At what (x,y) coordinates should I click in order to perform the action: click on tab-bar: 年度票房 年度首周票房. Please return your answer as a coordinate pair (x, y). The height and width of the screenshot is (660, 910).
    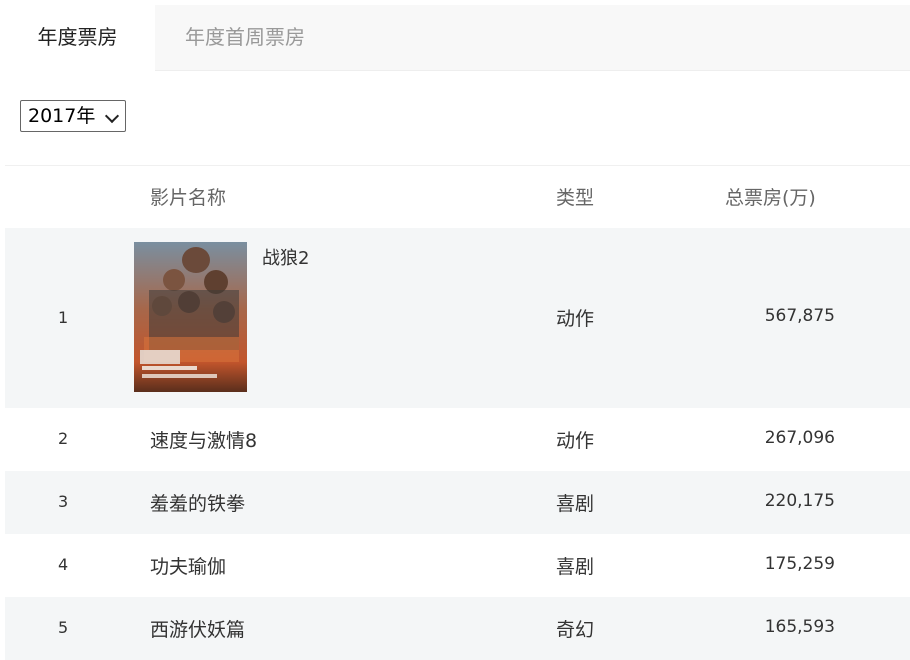
    Looking at the image, I should click on (455, 38).